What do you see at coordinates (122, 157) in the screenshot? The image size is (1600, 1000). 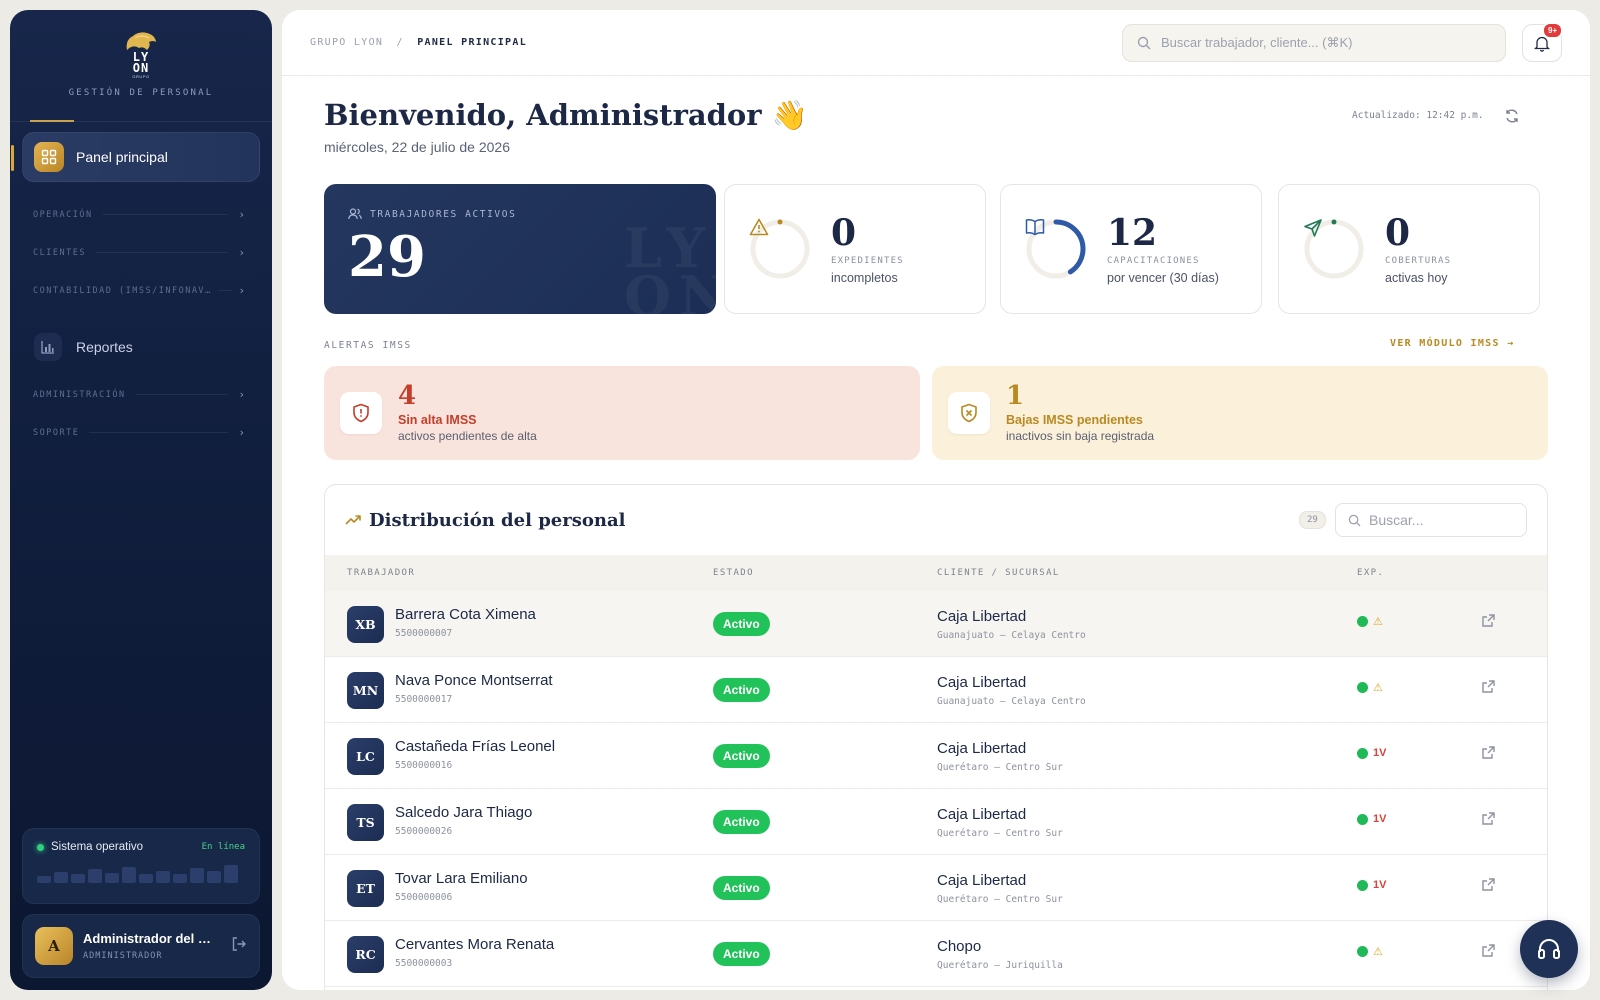 I see `nav-label-panel-principal: Panel principal` at bounding box center [122, 157].